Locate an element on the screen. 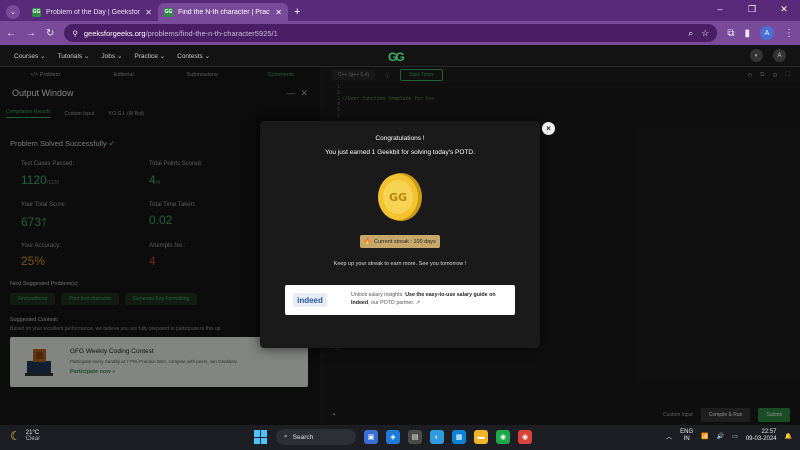  new-tab-button: + is located at coordinates (297, 13).